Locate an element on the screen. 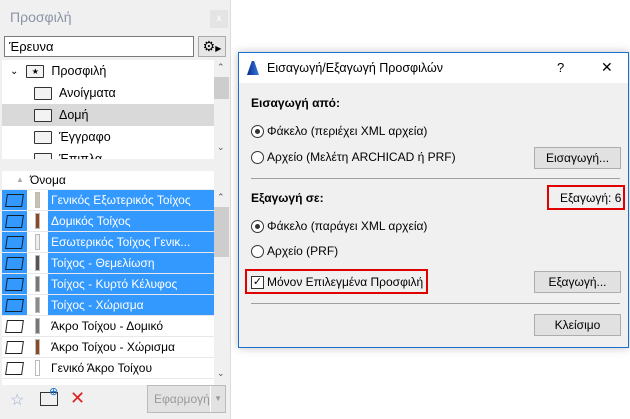 The height and width of the screenshot is (419, 630). help-button: ? is located at coordinates (560, 67).